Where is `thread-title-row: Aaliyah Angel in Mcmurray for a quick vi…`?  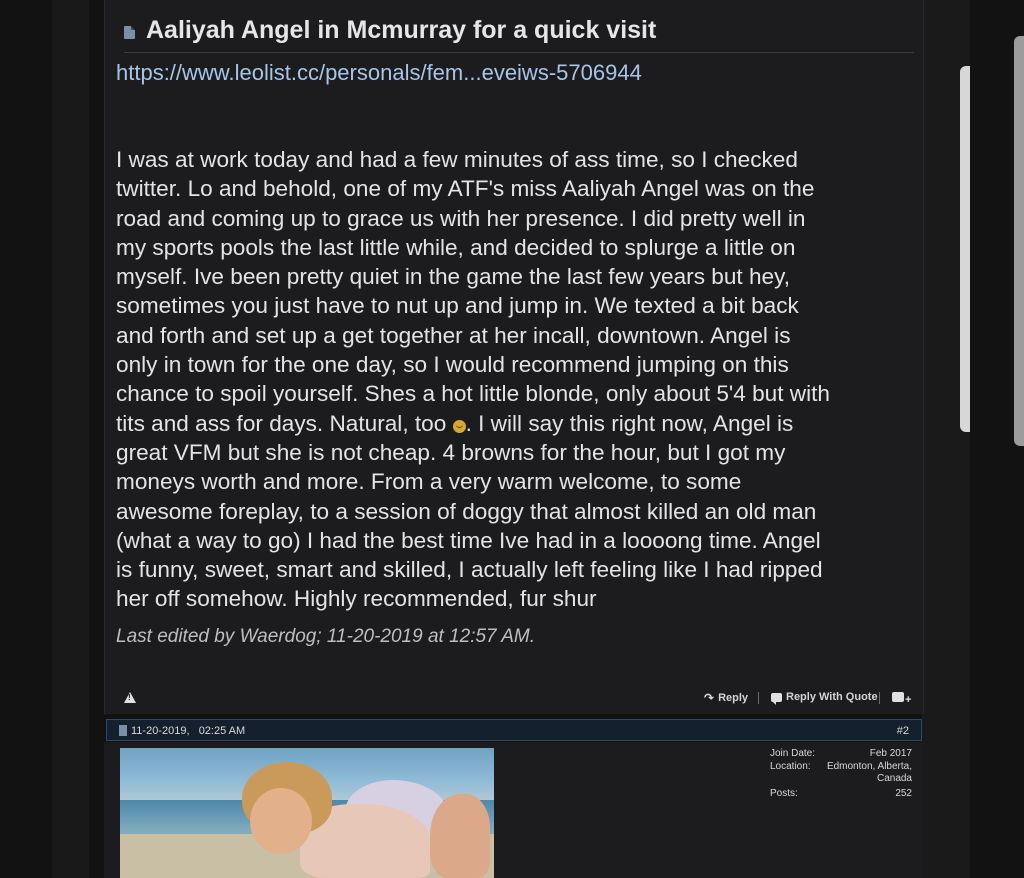 thread-title-row: Aaliyah Angel in Mcmurray for a quick vi… is located at coordinates (519, 34).